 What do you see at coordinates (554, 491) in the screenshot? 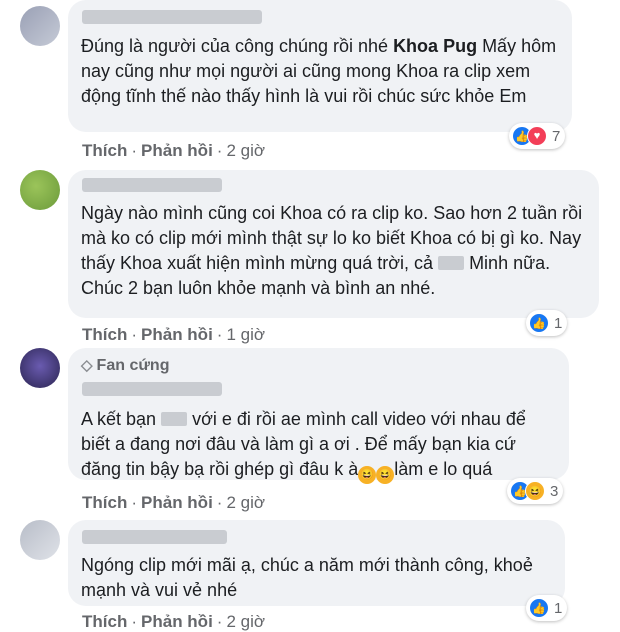
I see `reaction-count: 3` at bounding box center [554, 491].